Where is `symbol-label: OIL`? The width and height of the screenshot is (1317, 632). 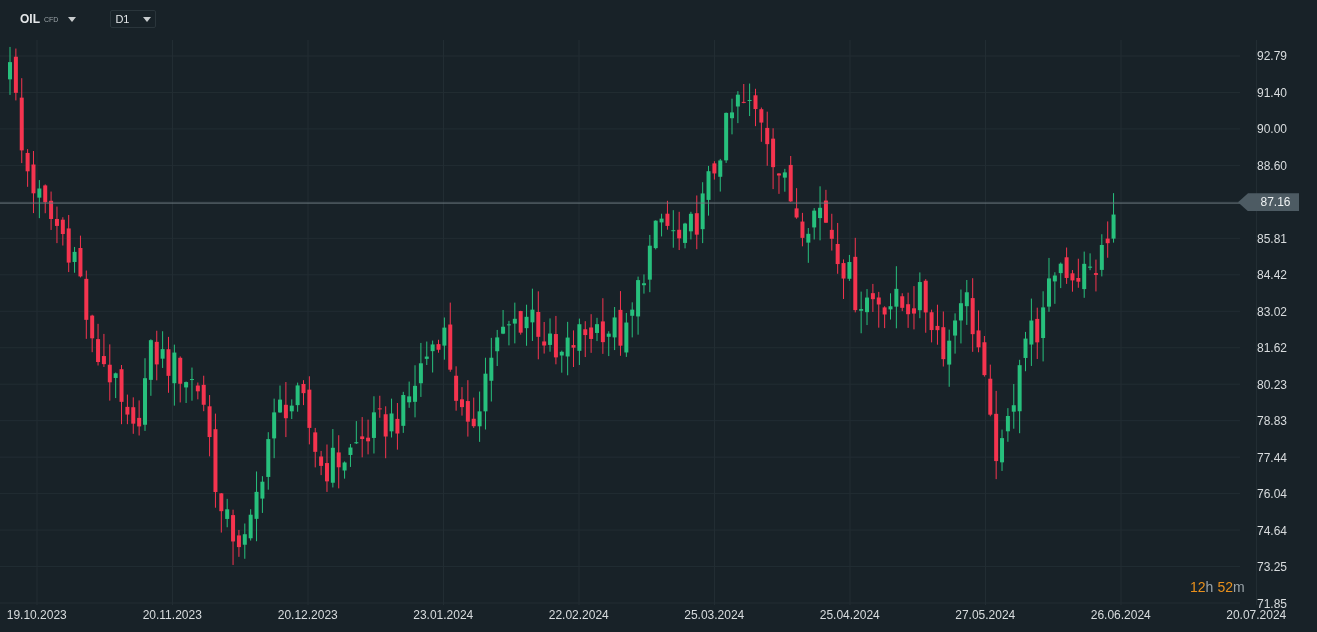 symbol-label: OIL is located at coordinates (30, 19).